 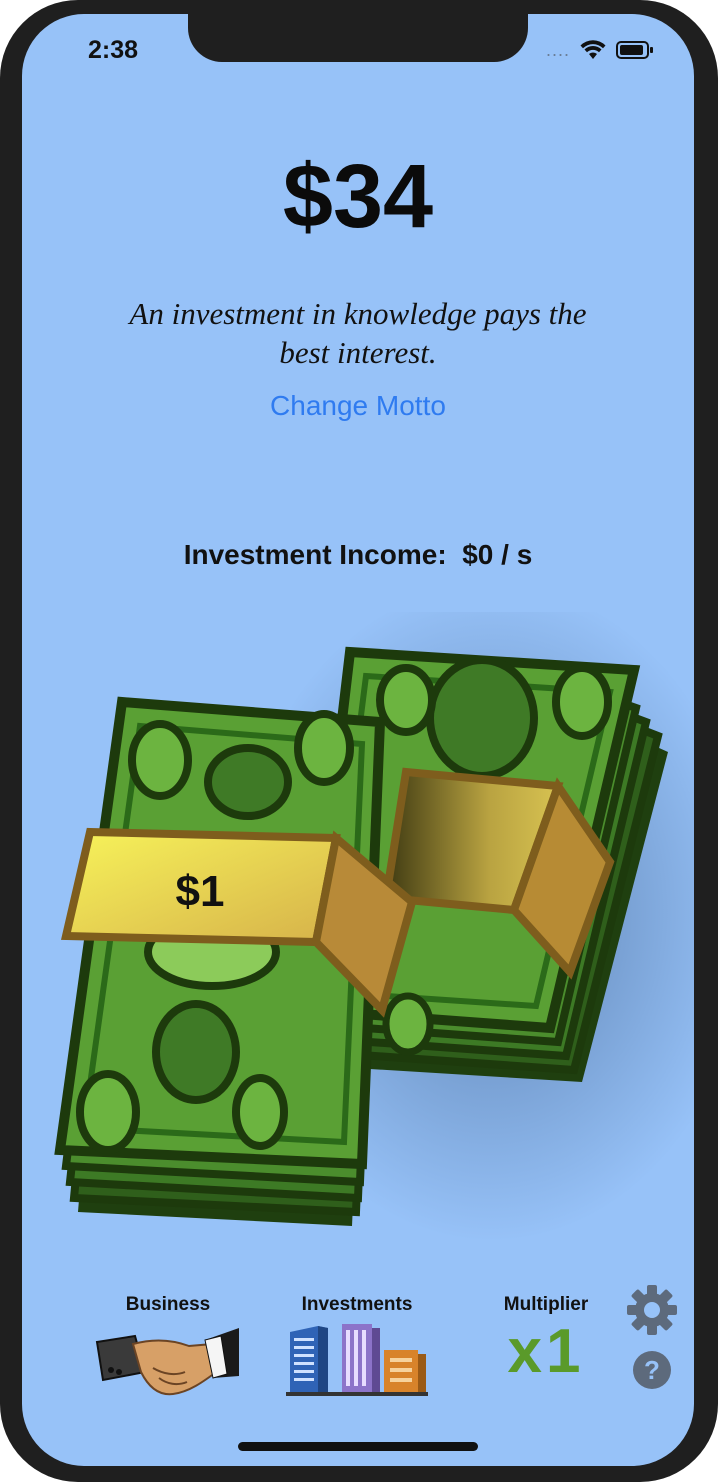 What do you see at coordinates (497, 554) in the screenshot?
I see `income-value: $0 / s` at bounding box center [497, 554].